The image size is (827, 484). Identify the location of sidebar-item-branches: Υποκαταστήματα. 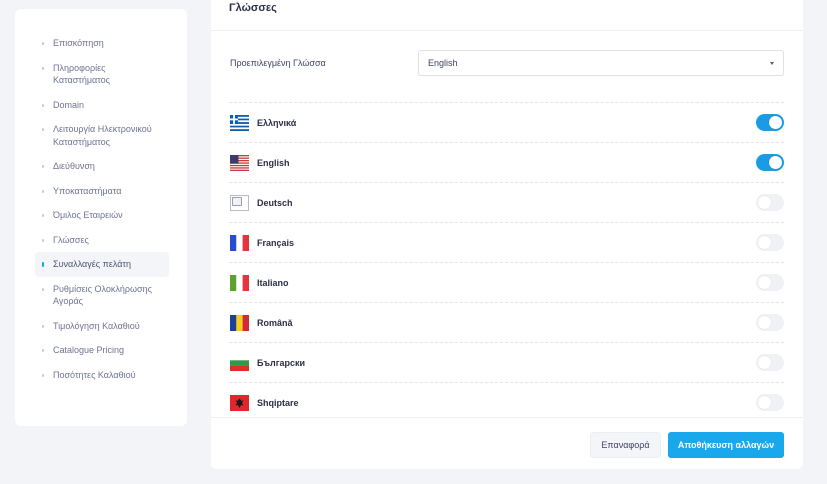
(102, 191).